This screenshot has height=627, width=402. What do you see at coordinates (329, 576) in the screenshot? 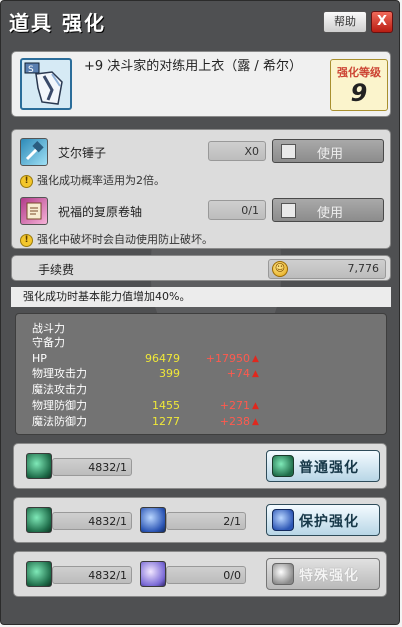
I see `special-enhance-label: 特殊强化` at bounding box center [329, 576].